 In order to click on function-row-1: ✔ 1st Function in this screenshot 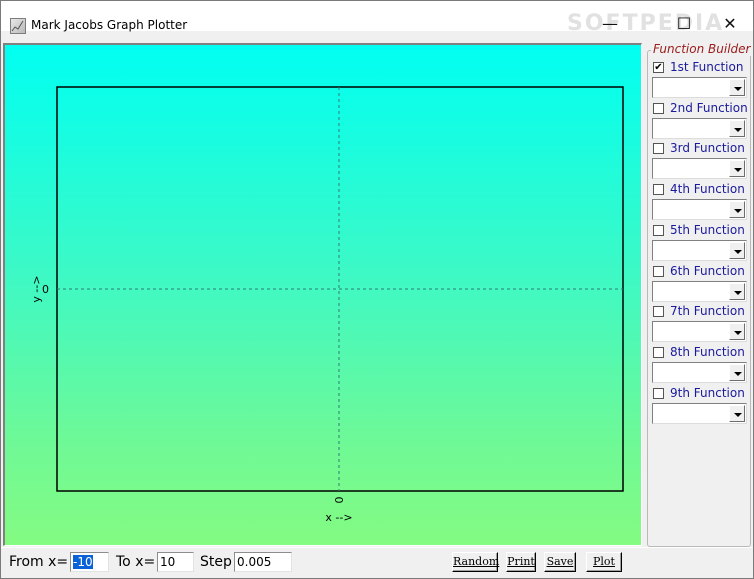, I will do `click(701, 68)`.